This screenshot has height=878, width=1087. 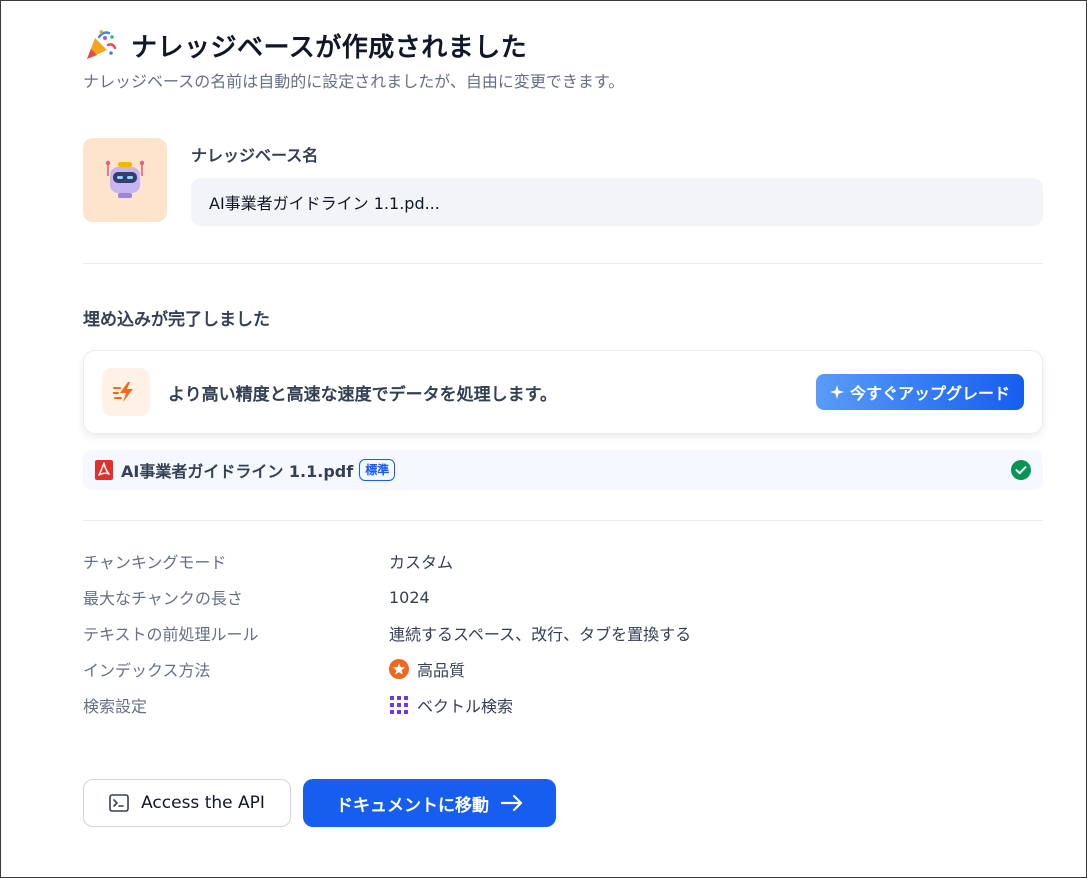 I want to click on access-api-label: Access the API, so click(x=203, y=803).